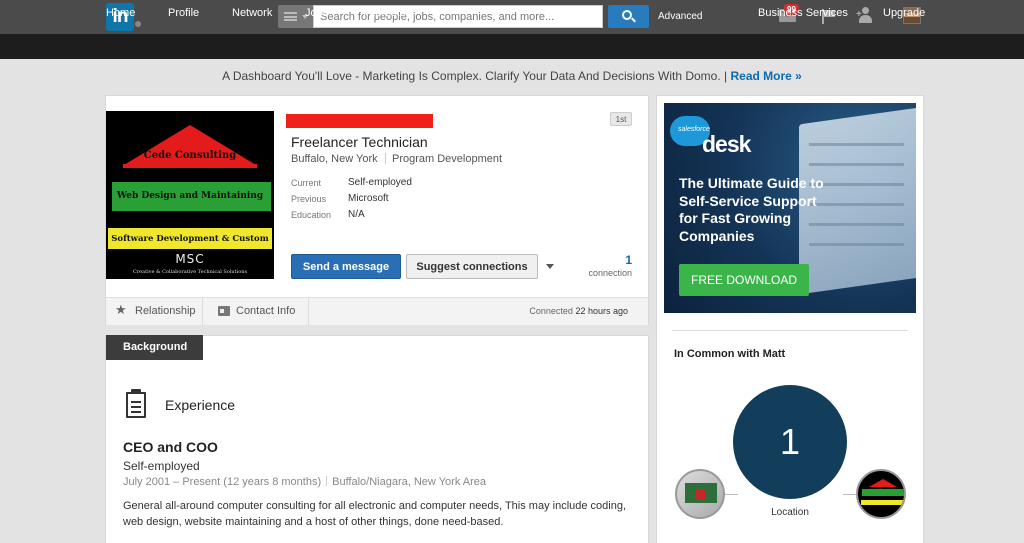  I want to click on profile-industry: Program Development, so click(447, 159).